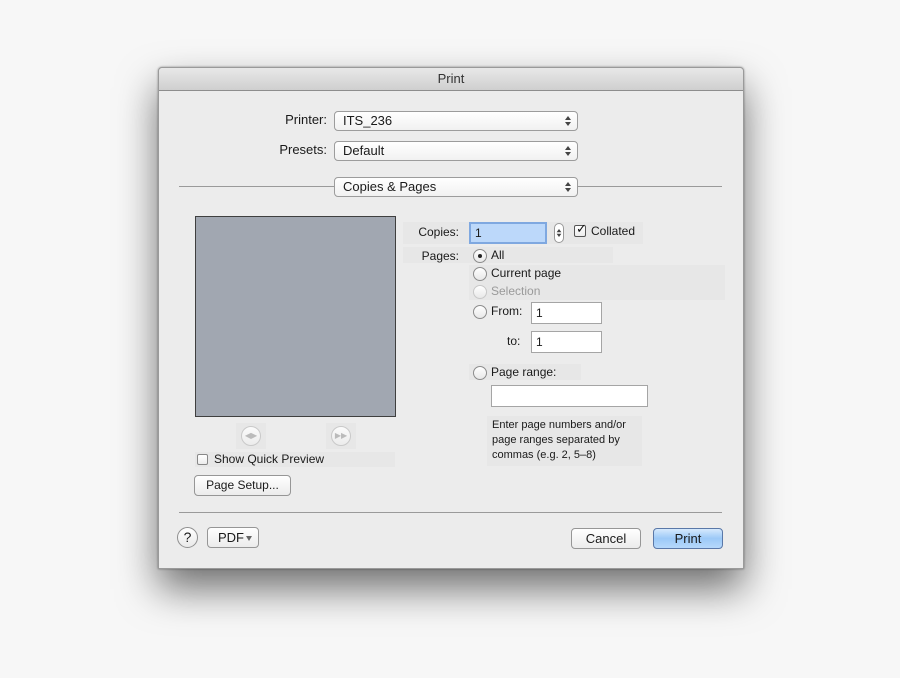 The width and height of the screenshot is (900, 678). What do you see at coordinates (507, 311) in the screenshot?
I see `pages-from-label: From:` at bounding box center [507, 311].